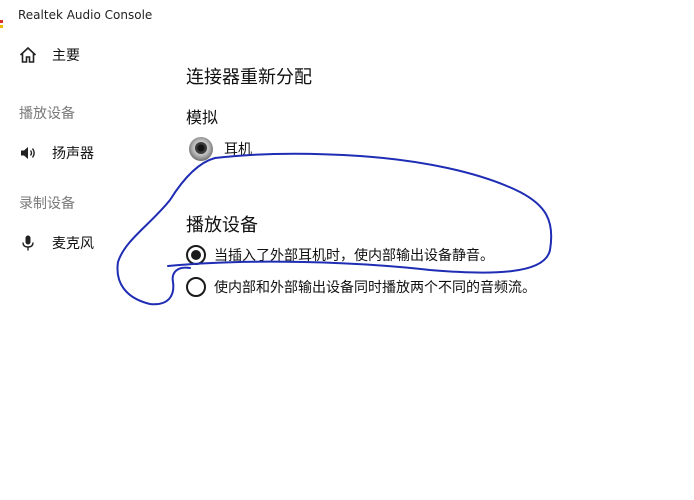 The width and height of the screenshot is (694, 500). Describe the element at coordinates (28, 153) in the screenshot. I see `speaker-icon` at that location.